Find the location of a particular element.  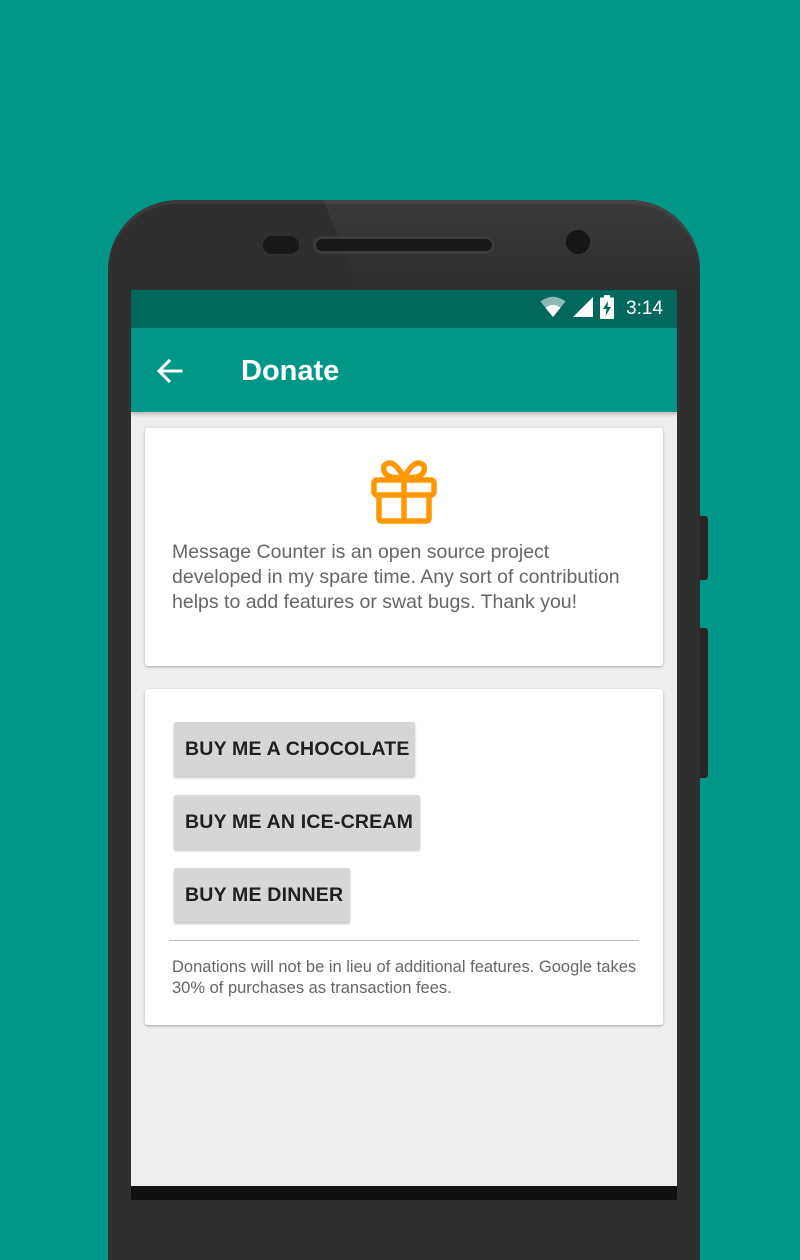

arrow-back-icon is located at coordinates (170, 374).